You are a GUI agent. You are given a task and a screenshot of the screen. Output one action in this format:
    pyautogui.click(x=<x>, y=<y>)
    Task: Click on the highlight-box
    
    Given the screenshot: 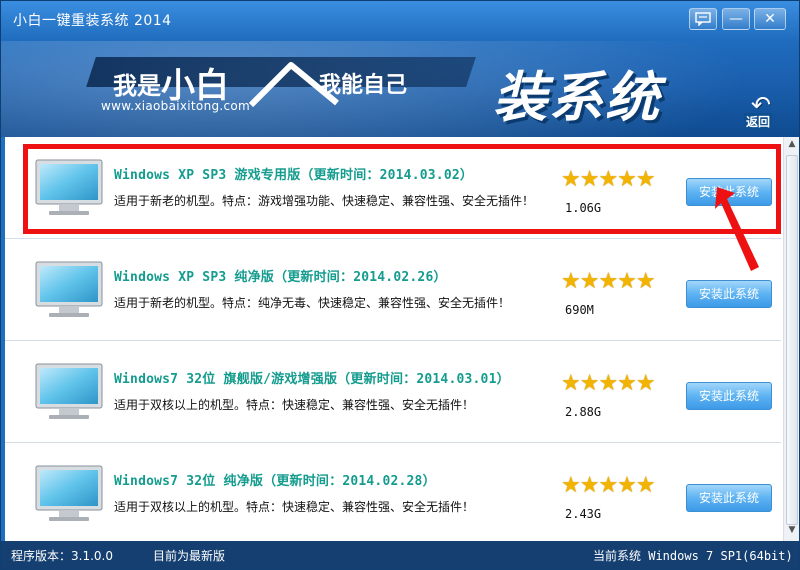 What is the action you would take?
    pyautogui.click(x=402, y=189)
    